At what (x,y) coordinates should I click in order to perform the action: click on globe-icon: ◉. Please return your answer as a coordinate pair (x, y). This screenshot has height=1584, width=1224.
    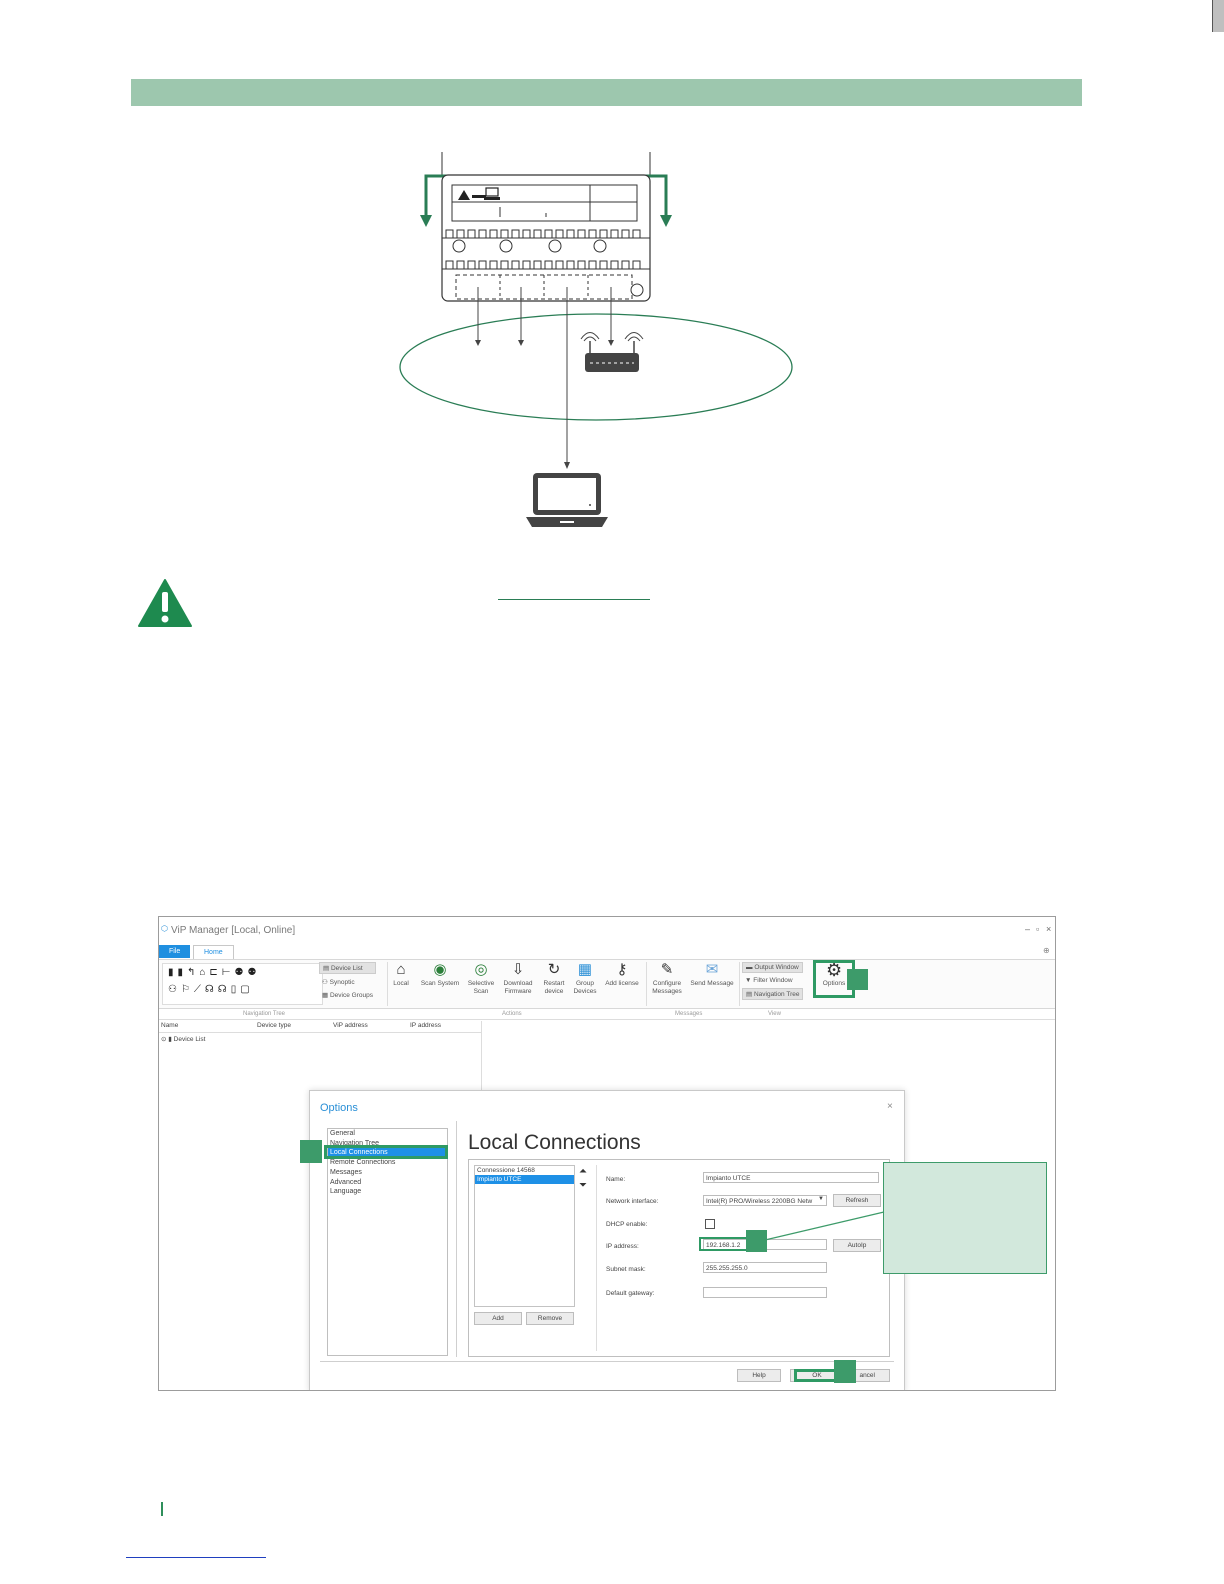
    Looking at the image, I should click on (440, 969).